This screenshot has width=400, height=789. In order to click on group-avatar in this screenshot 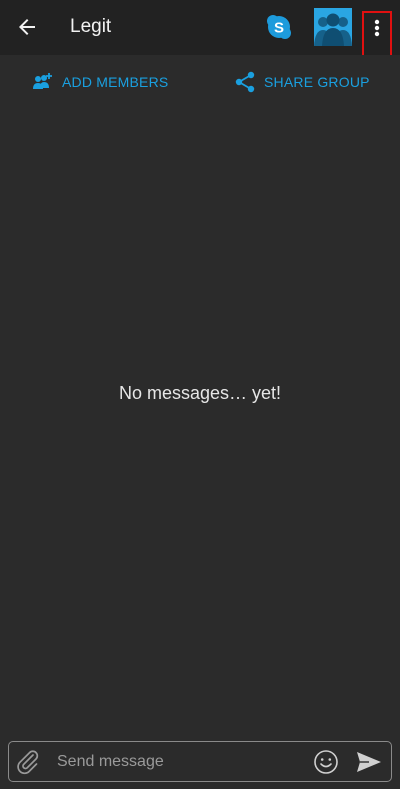, I will do `click(333, 27)`.